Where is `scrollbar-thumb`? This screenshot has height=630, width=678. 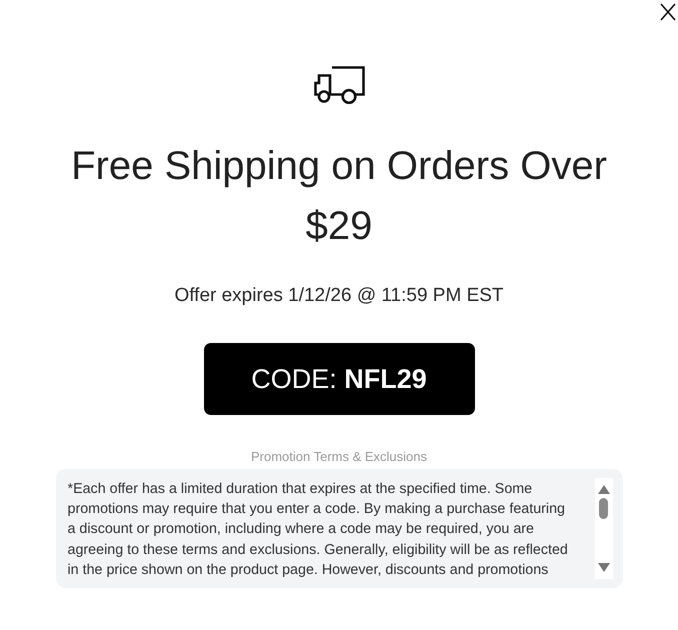 scrollbar-thumb is located at coordinates (603, 508).